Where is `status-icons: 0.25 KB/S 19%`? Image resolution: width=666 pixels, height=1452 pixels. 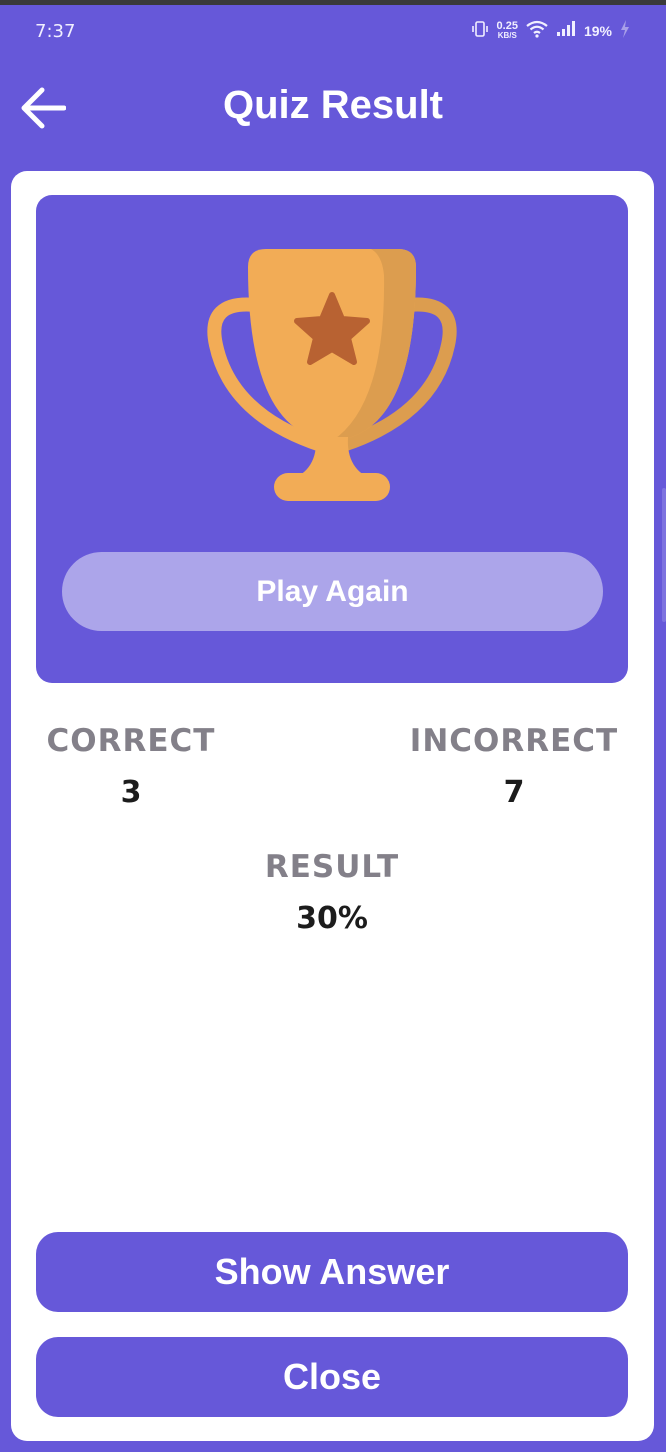 status-icons: 0.25 KB/S 19% is located at coordinates (550, 31).